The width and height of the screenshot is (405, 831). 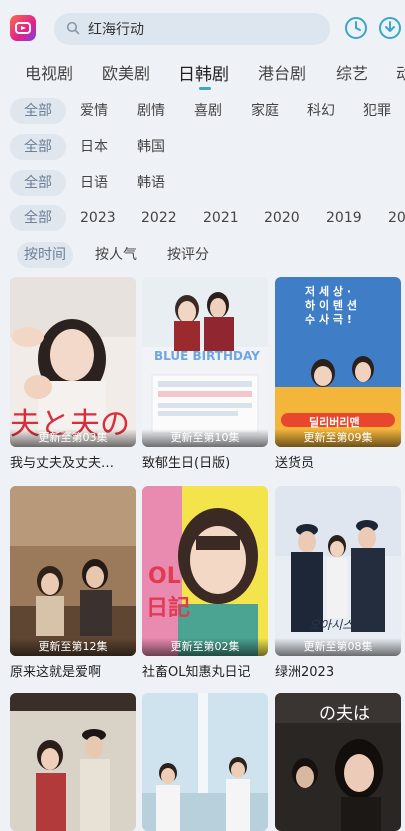 What do you see at coordinates (282, 218) in the screenshot?
I see `filter-year-2020: 2020` at bounding box center [282, 218].